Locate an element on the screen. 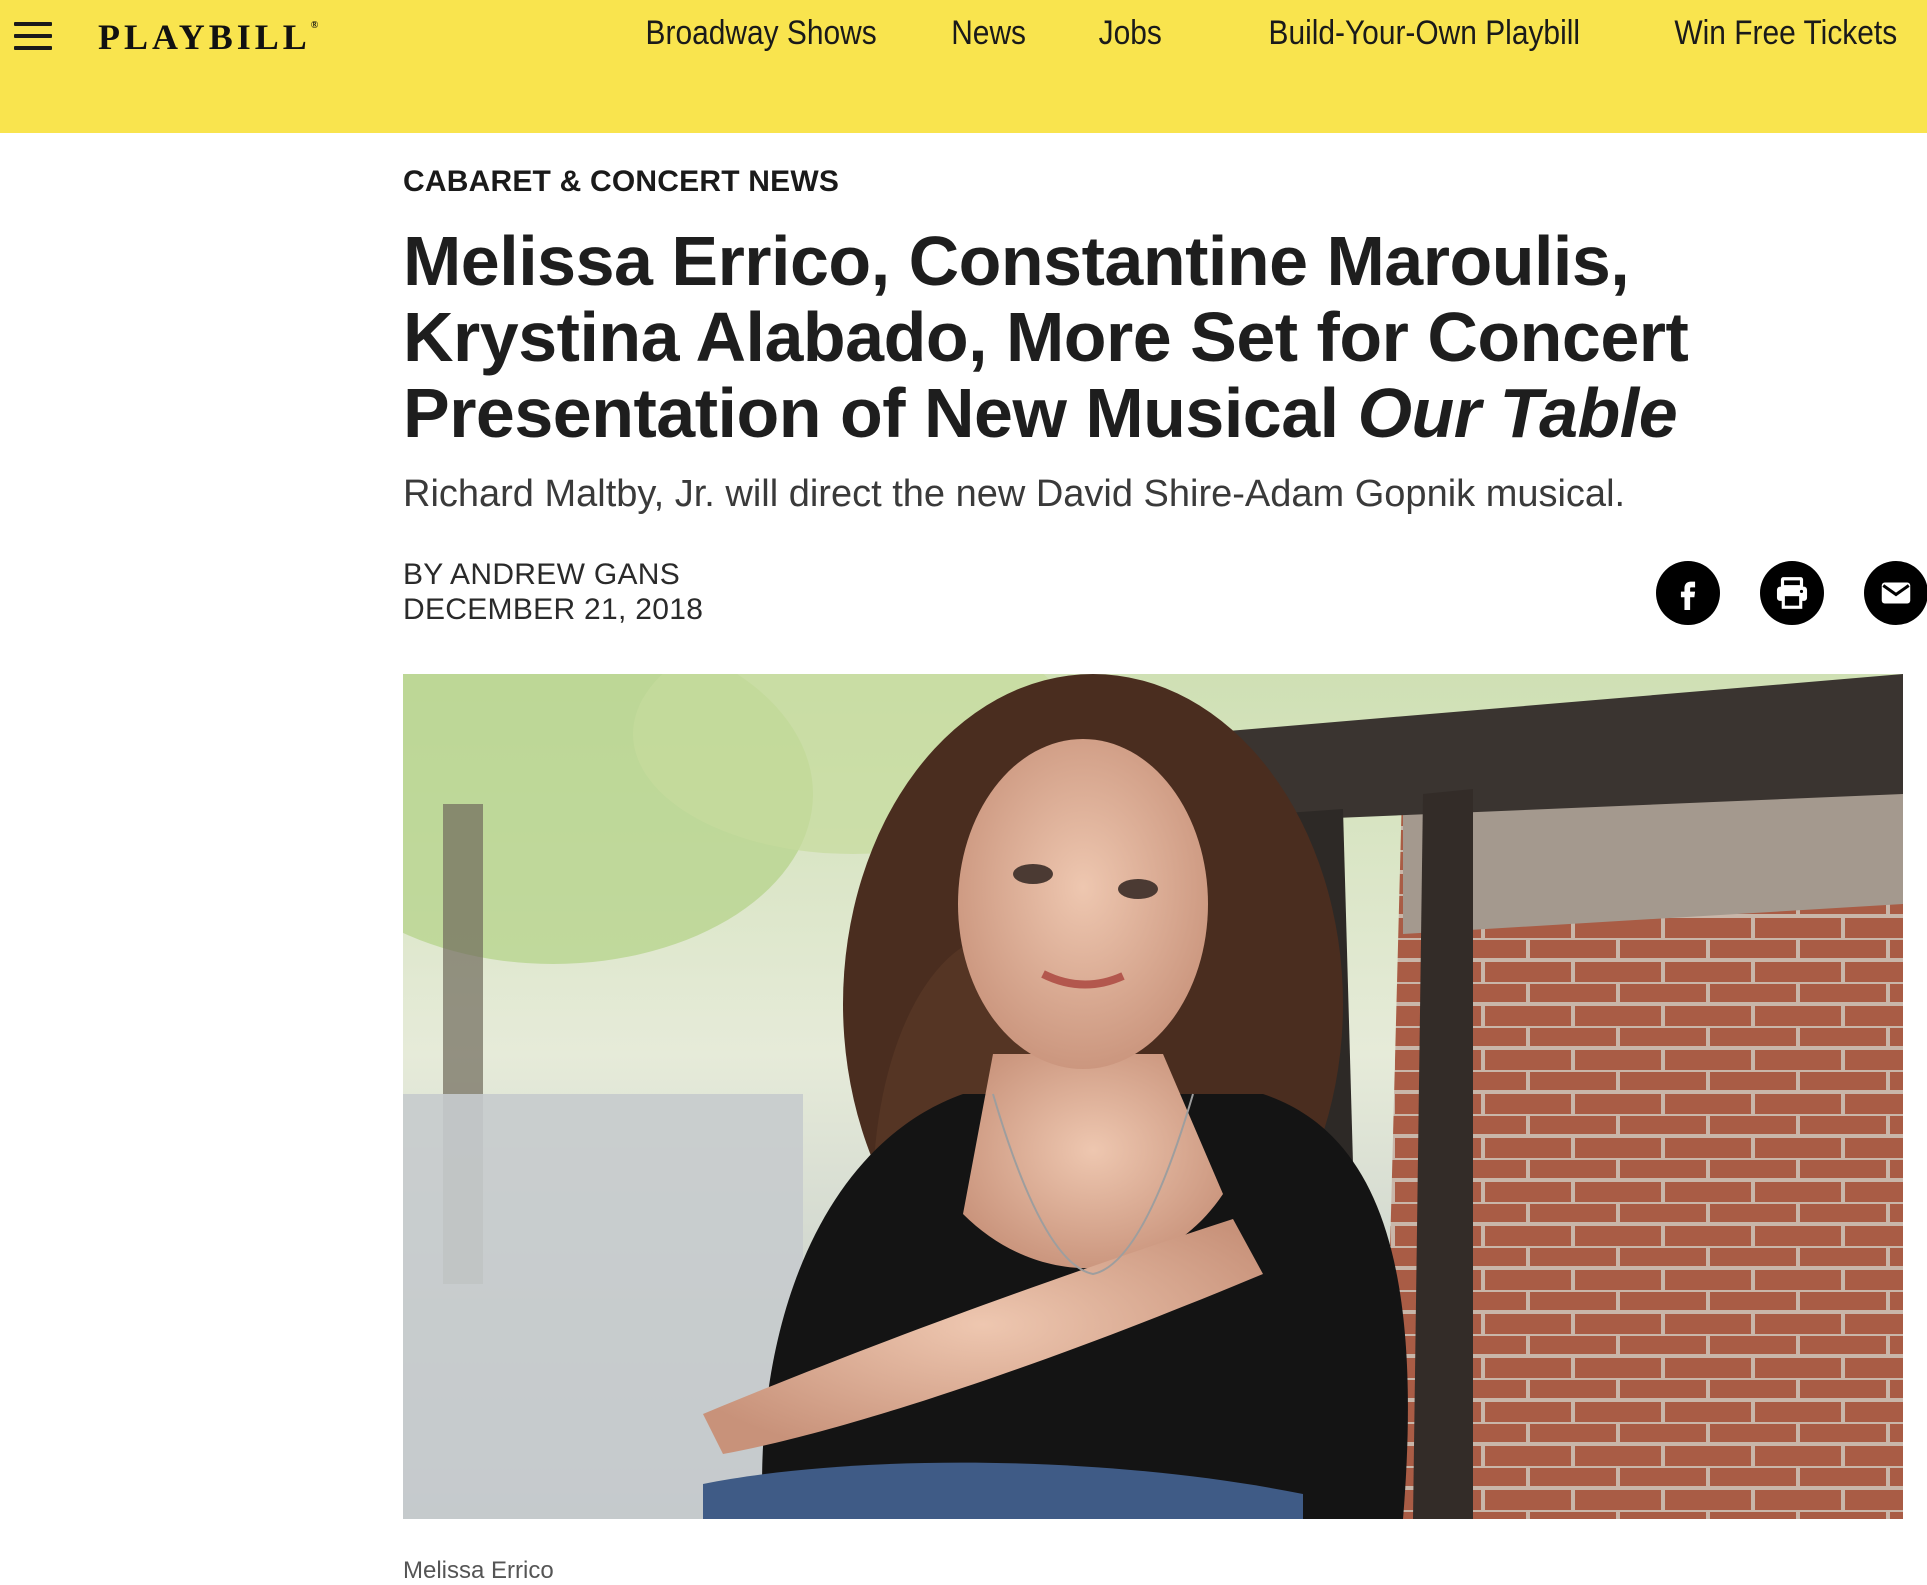 The height and width of the screenshot is (1585, 1927). nav-build-your-own-playbill: Build-Your-Own Playbill is located at coordinates (1424, 33).